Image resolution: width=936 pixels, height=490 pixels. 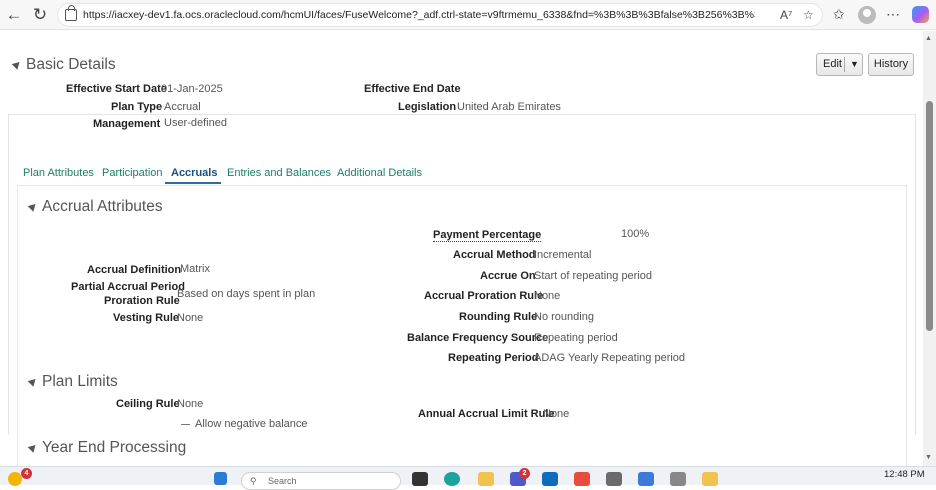 What do you see at coordinates (893, 14) in the screenshot?
I see `more-icon: ⋯` at bounding box center [893, 14].